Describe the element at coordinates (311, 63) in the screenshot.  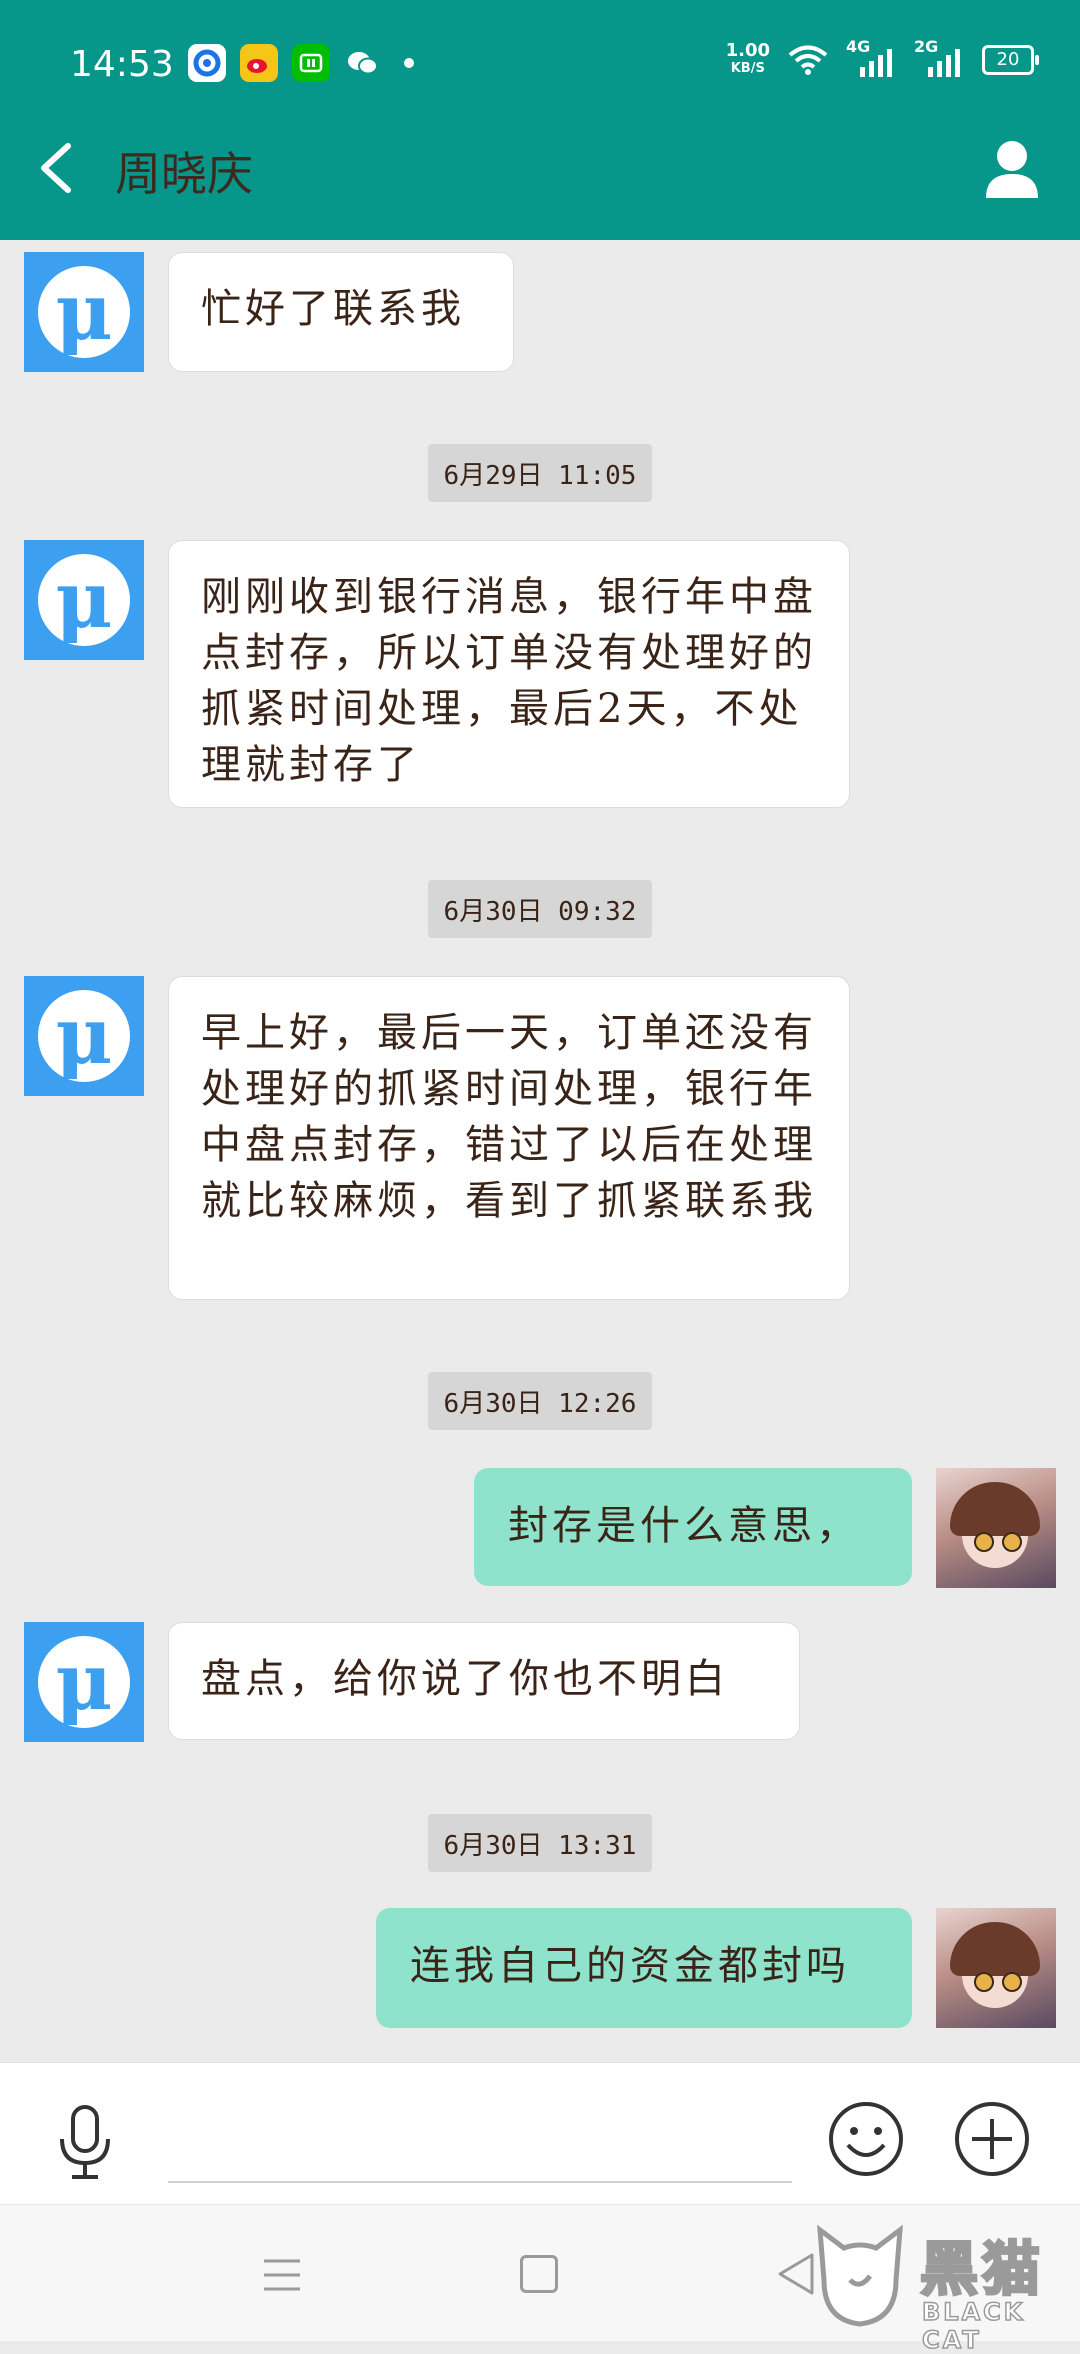
I see `iqiyi-app-icon` at that location.